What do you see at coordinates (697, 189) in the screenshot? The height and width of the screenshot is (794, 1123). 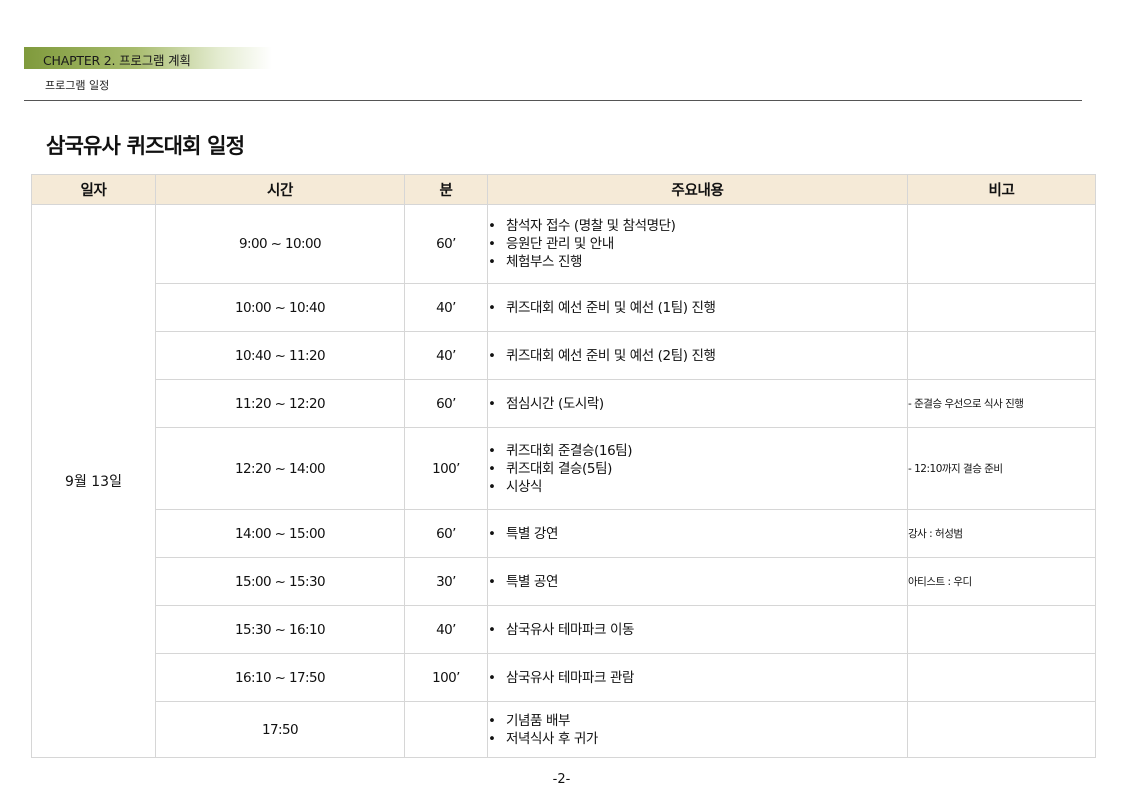 I see `column-header-content: 주요내용` at bounding box center [697, 189].